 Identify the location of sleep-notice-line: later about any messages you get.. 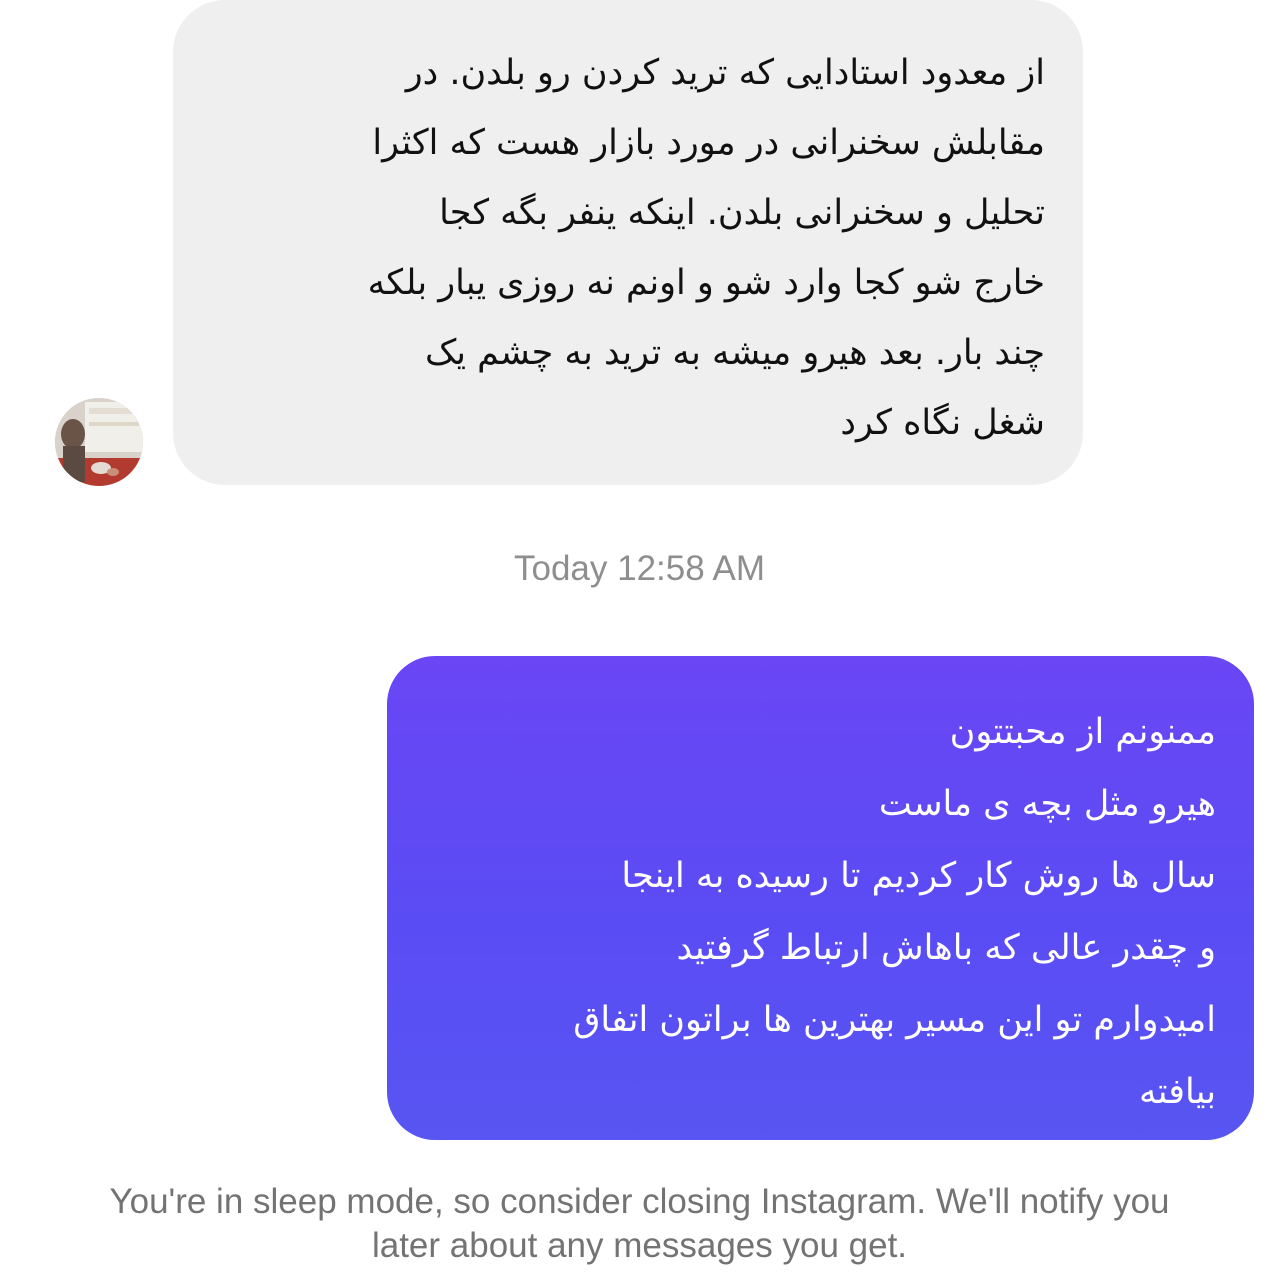
(639, 1245).